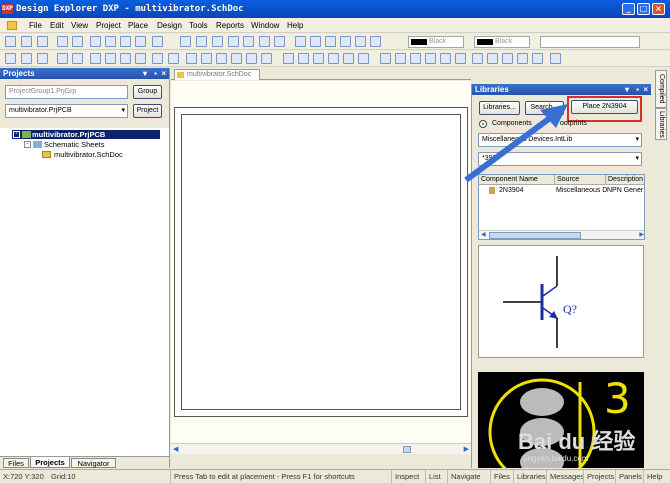  What do you see at coordinates (624, 180) in the screenshot?
I see `col-description: Description` at bounding box center [624, 180].